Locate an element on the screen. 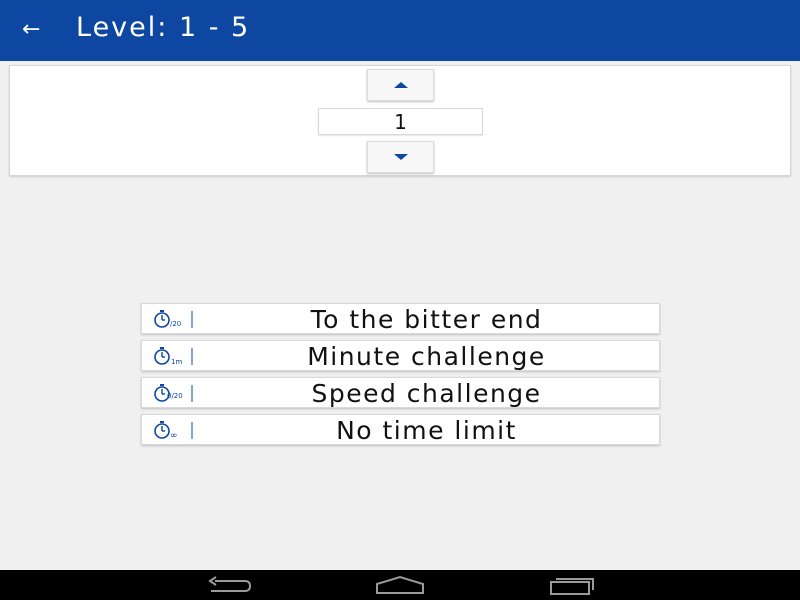 The height and width of the screenshot is (600, 800). mode-label: Speed challenge is located at coordinates (426, 393).